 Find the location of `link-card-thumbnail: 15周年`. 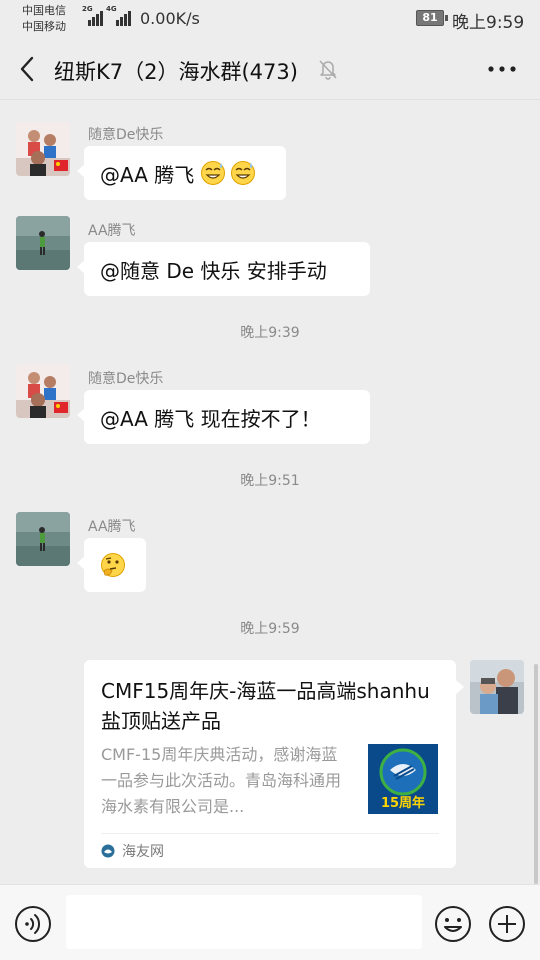

link-card-thumbnail: 15周年 is located at coordinates (403, 779).